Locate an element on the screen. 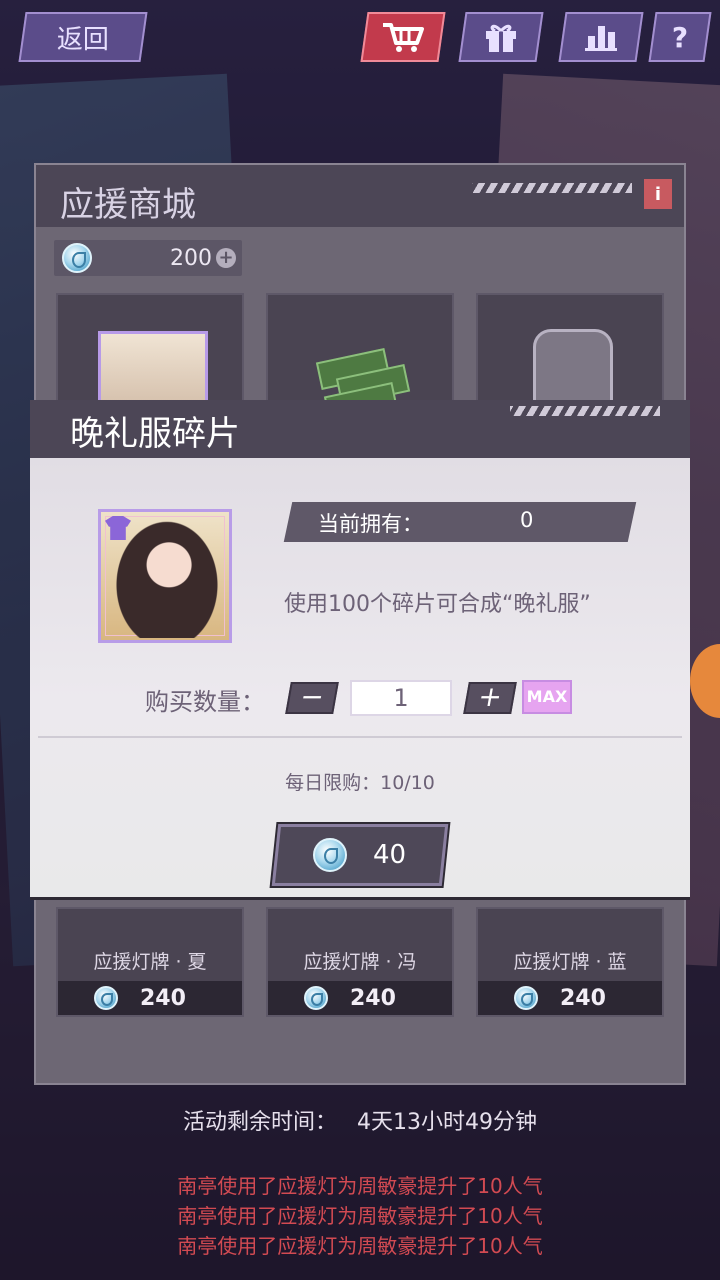 The image size is (720, 1280). max-quantity-button: MAX is located at coordinates (547, 697).